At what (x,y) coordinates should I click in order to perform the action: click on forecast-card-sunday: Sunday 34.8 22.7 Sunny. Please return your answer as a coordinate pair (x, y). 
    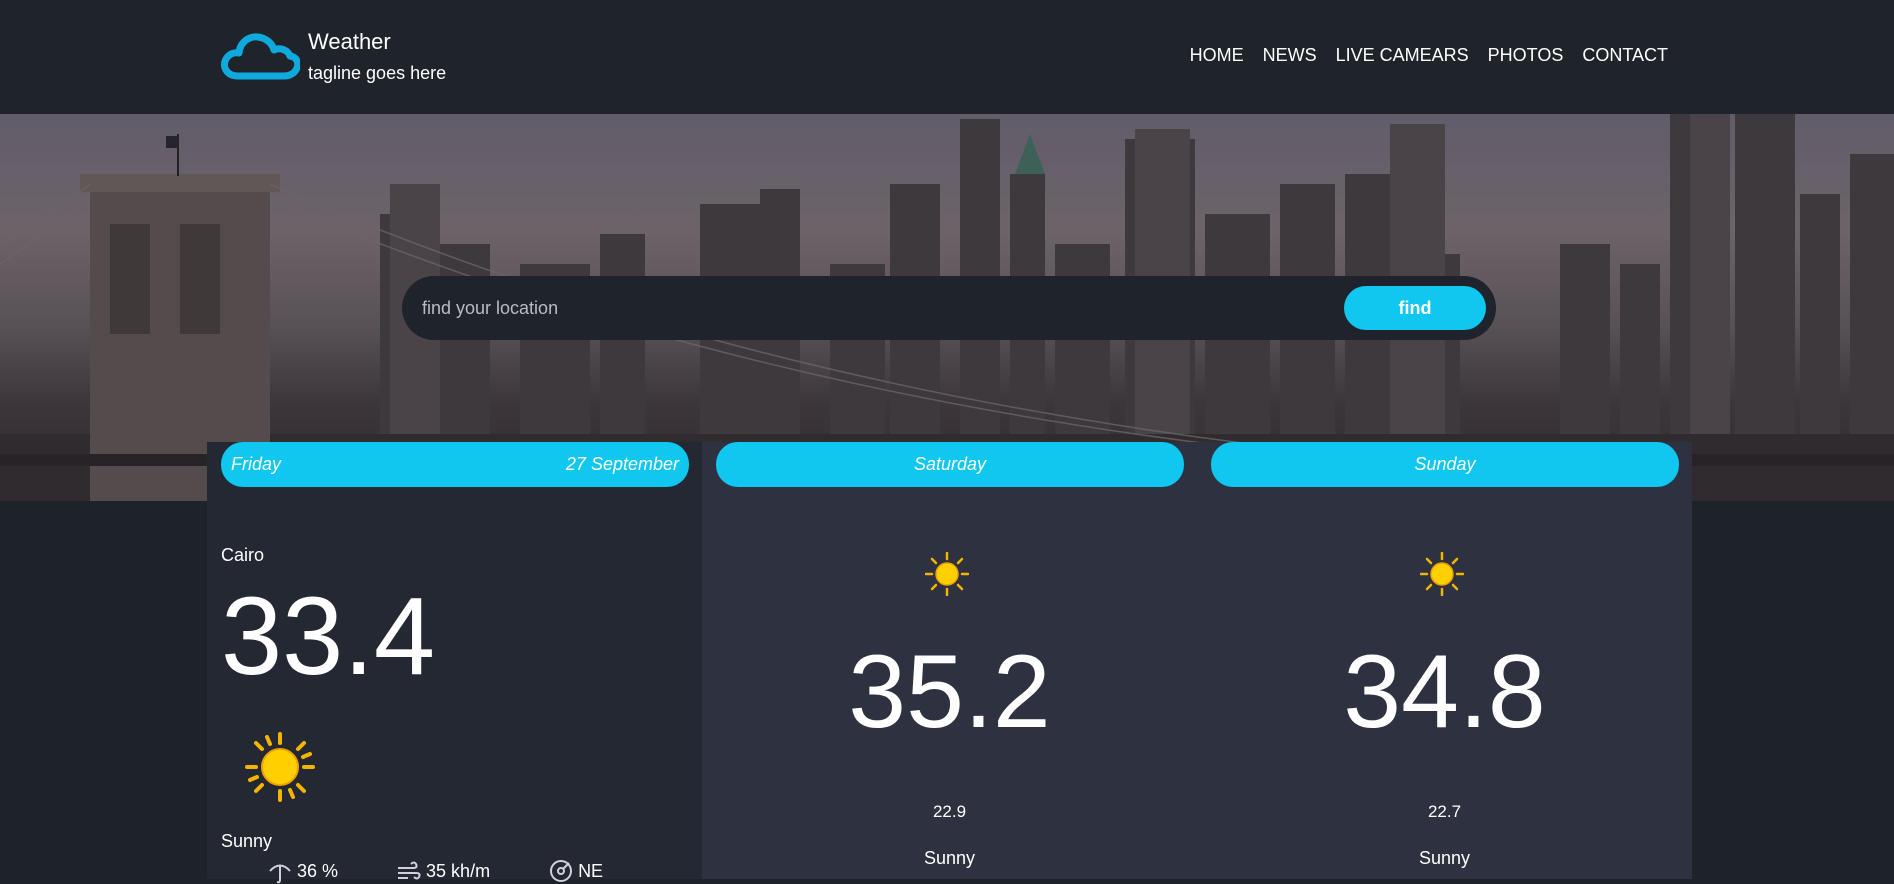
    Looking at the image, I should click on (1444, 660).